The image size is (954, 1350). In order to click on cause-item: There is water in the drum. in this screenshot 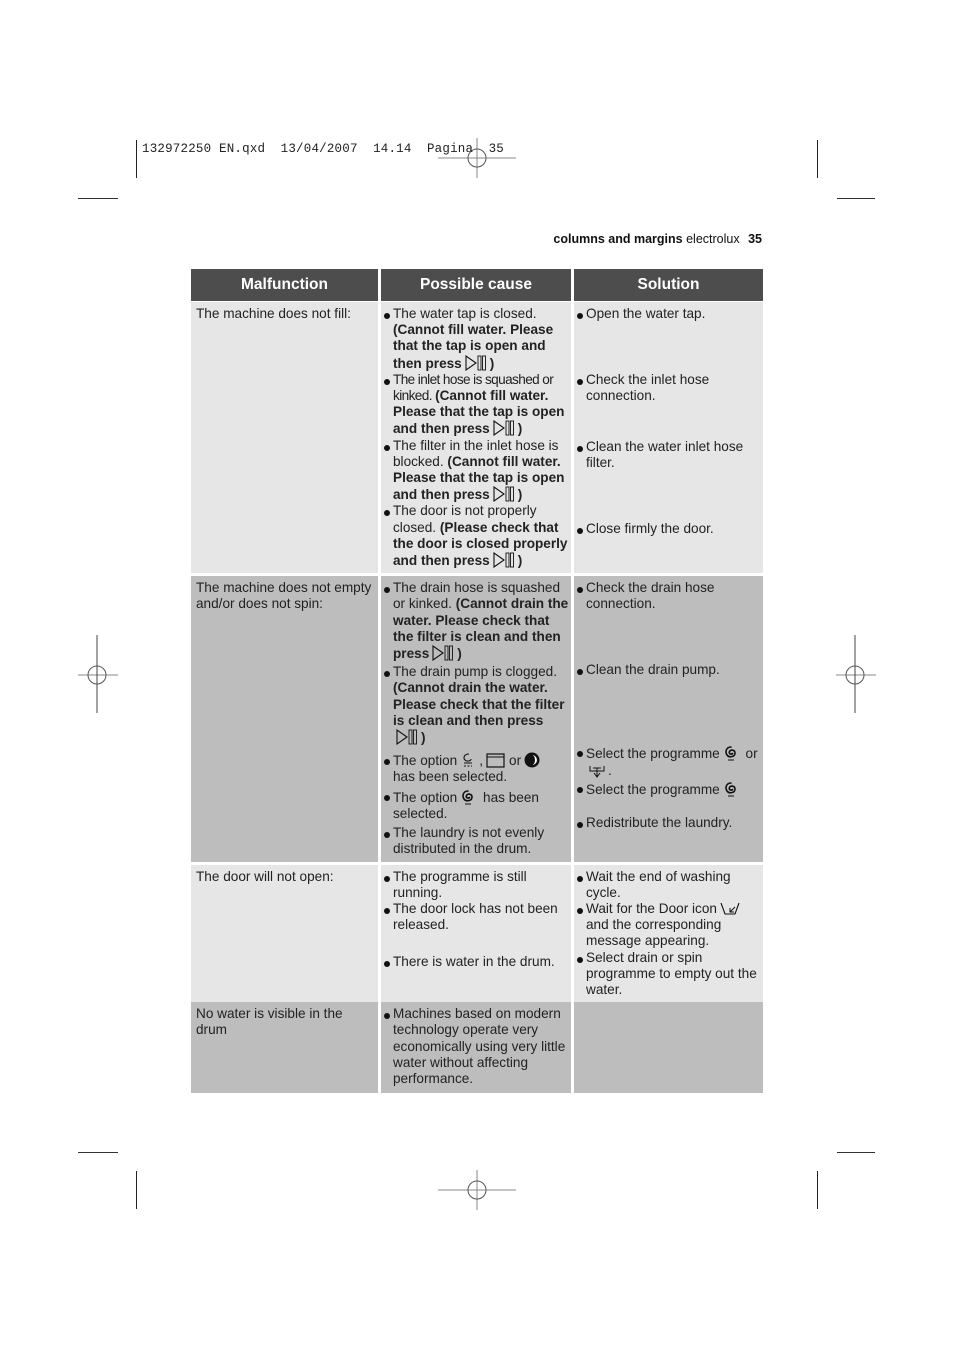, I will do `click(476, 962)`.